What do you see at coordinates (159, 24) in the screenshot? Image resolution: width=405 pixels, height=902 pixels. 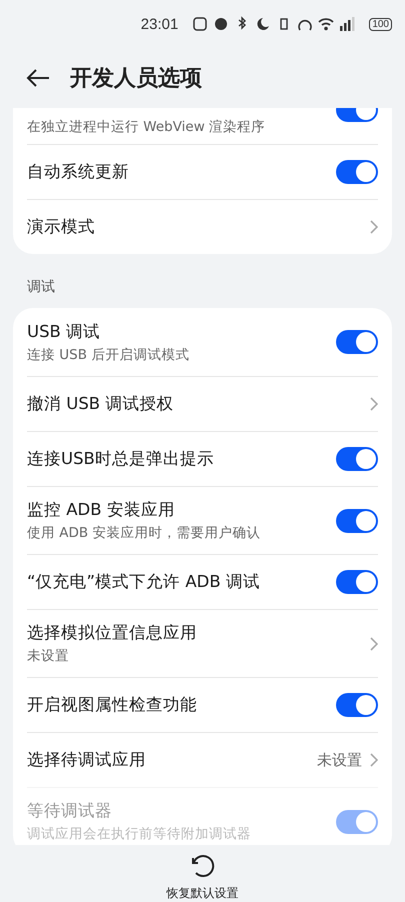 I see `status-time: 23:01` at bounding box center [159, 24].